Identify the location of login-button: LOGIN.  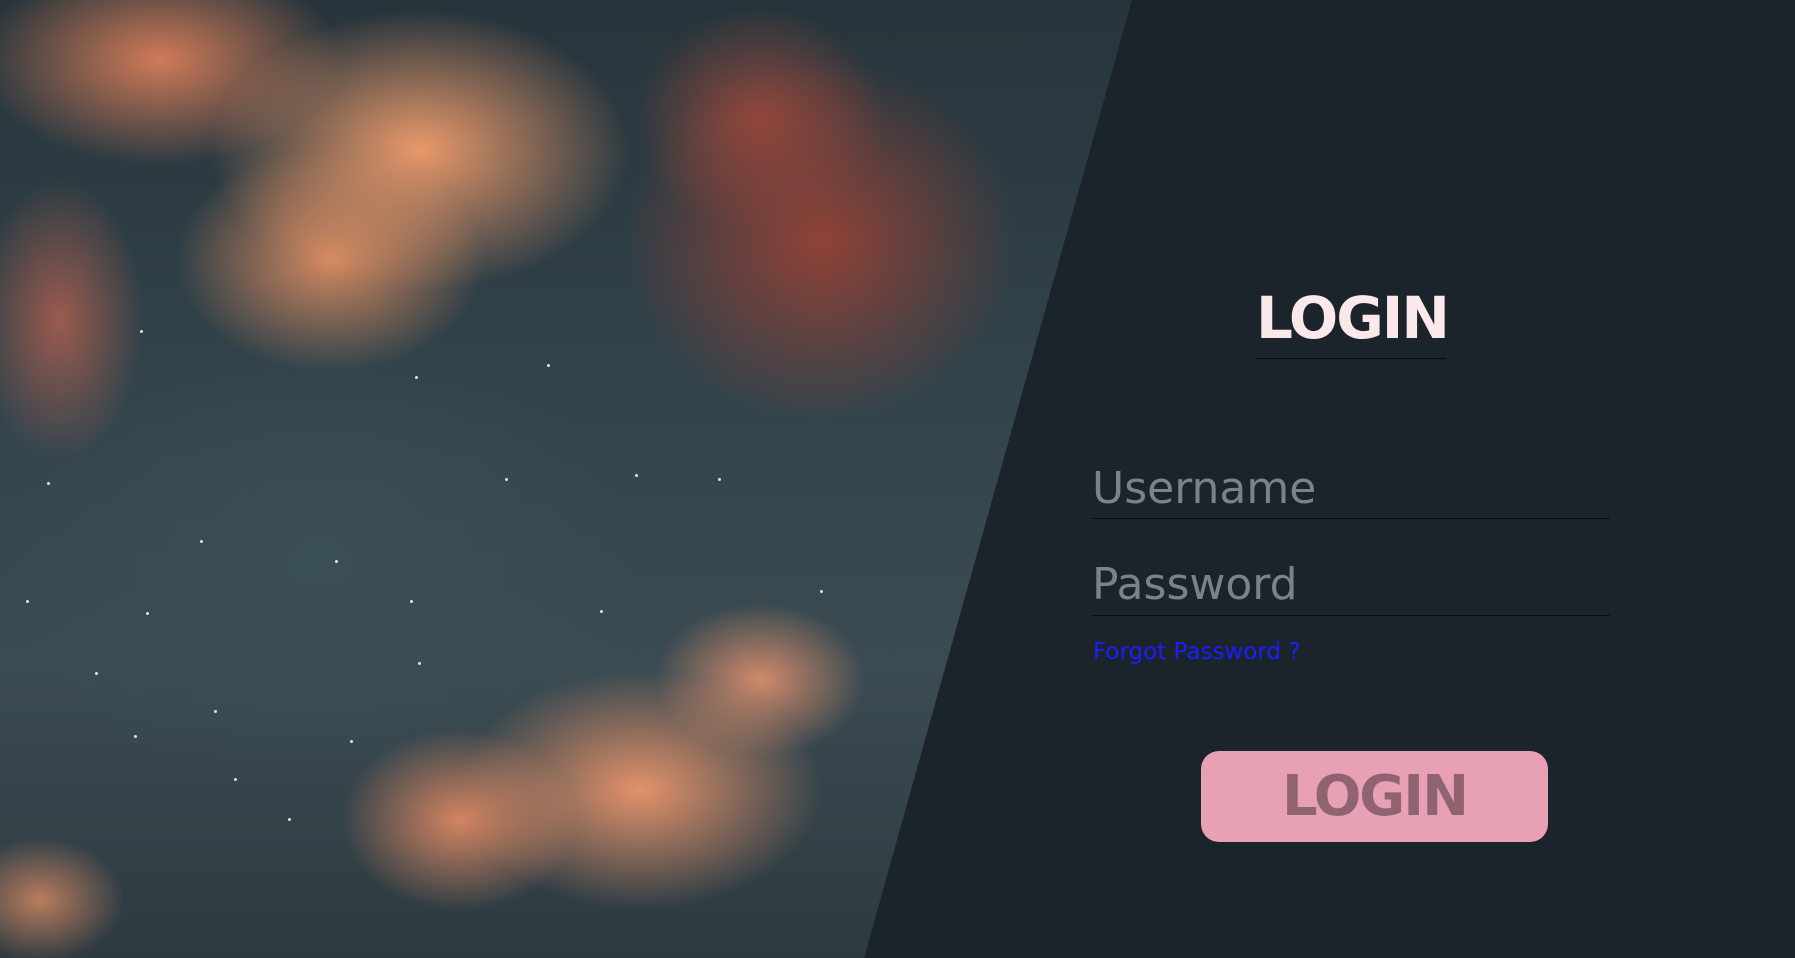
(1374, 796).